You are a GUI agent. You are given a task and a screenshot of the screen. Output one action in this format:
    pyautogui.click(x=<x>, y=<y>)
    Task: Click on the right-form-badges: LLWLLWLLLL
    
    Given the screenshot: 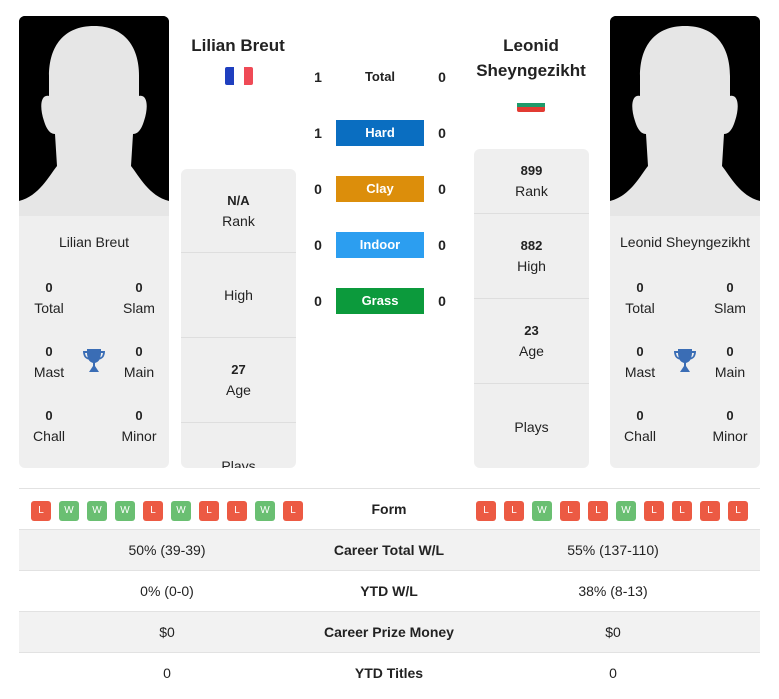 What is the action you would take?
    pyautogui.click(x=612, y=511)
    